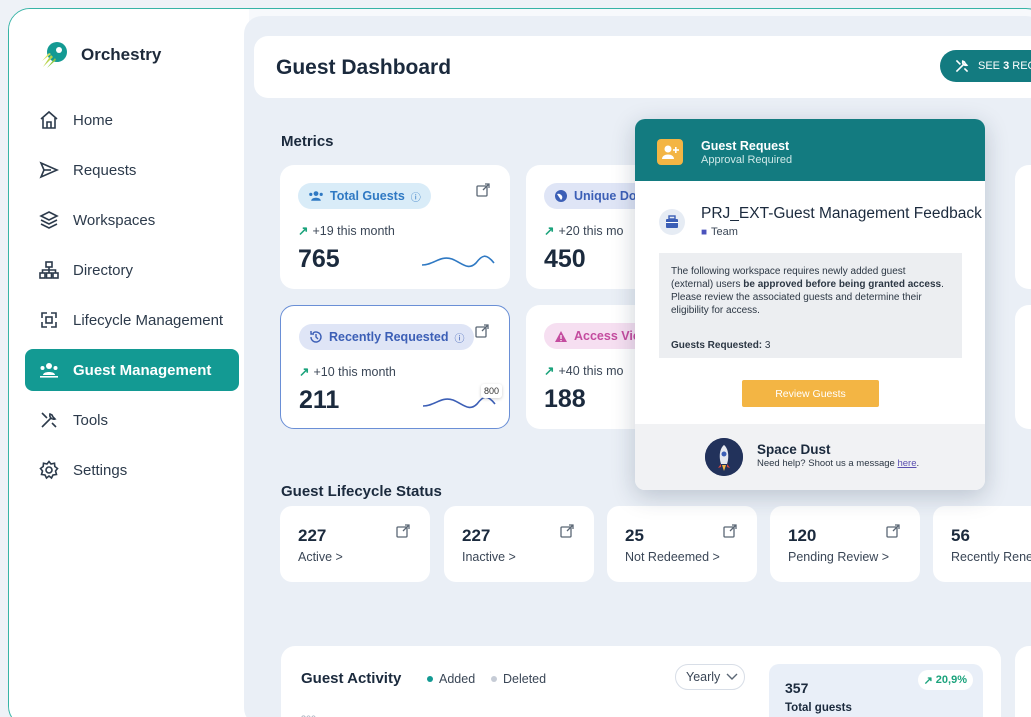  I want to click on sidebar-item-label: Tools, so click(91, 420).